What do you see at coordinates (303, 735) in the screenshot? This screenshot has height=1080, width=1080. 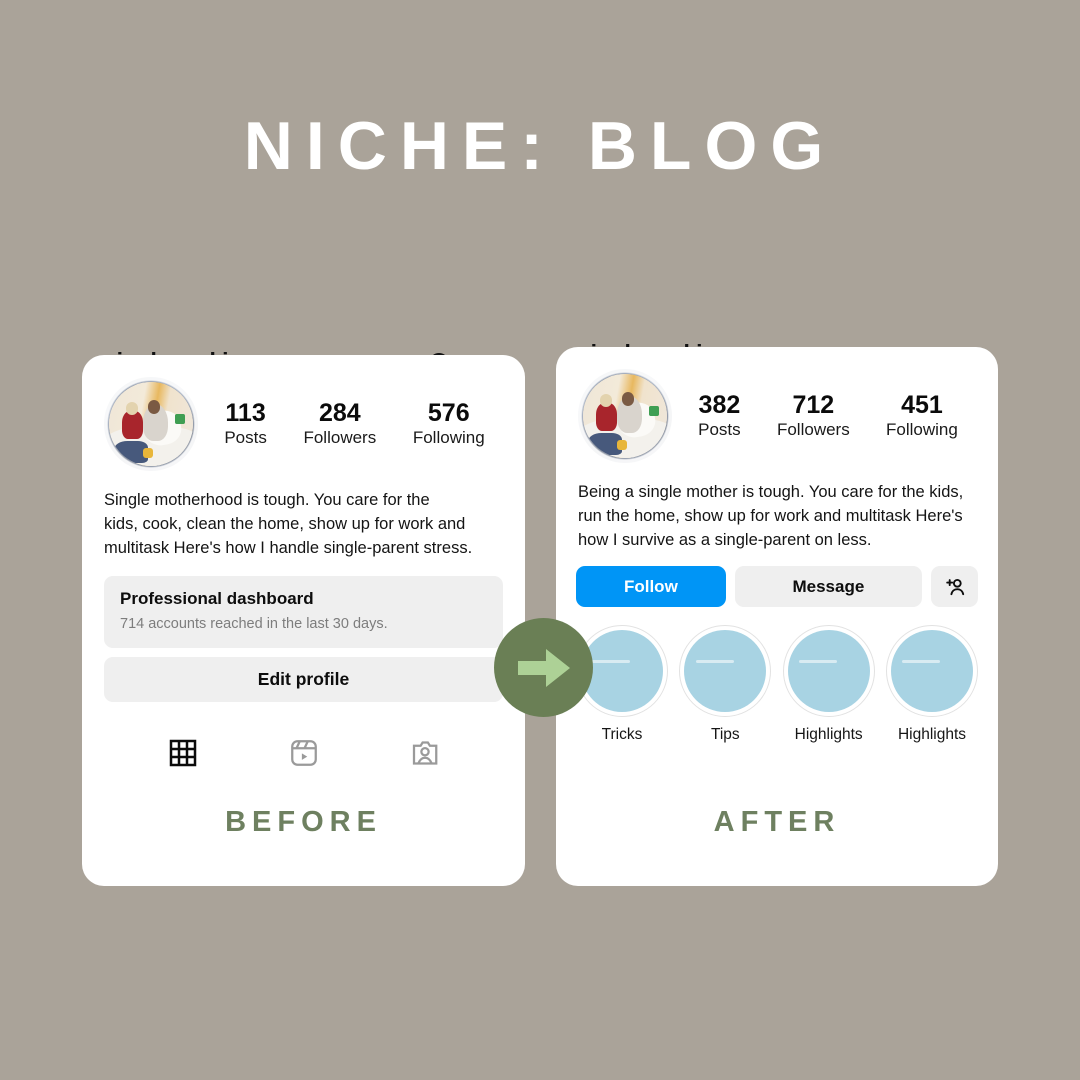 I see `before-tab-bar` at bounding box center [303, 735].